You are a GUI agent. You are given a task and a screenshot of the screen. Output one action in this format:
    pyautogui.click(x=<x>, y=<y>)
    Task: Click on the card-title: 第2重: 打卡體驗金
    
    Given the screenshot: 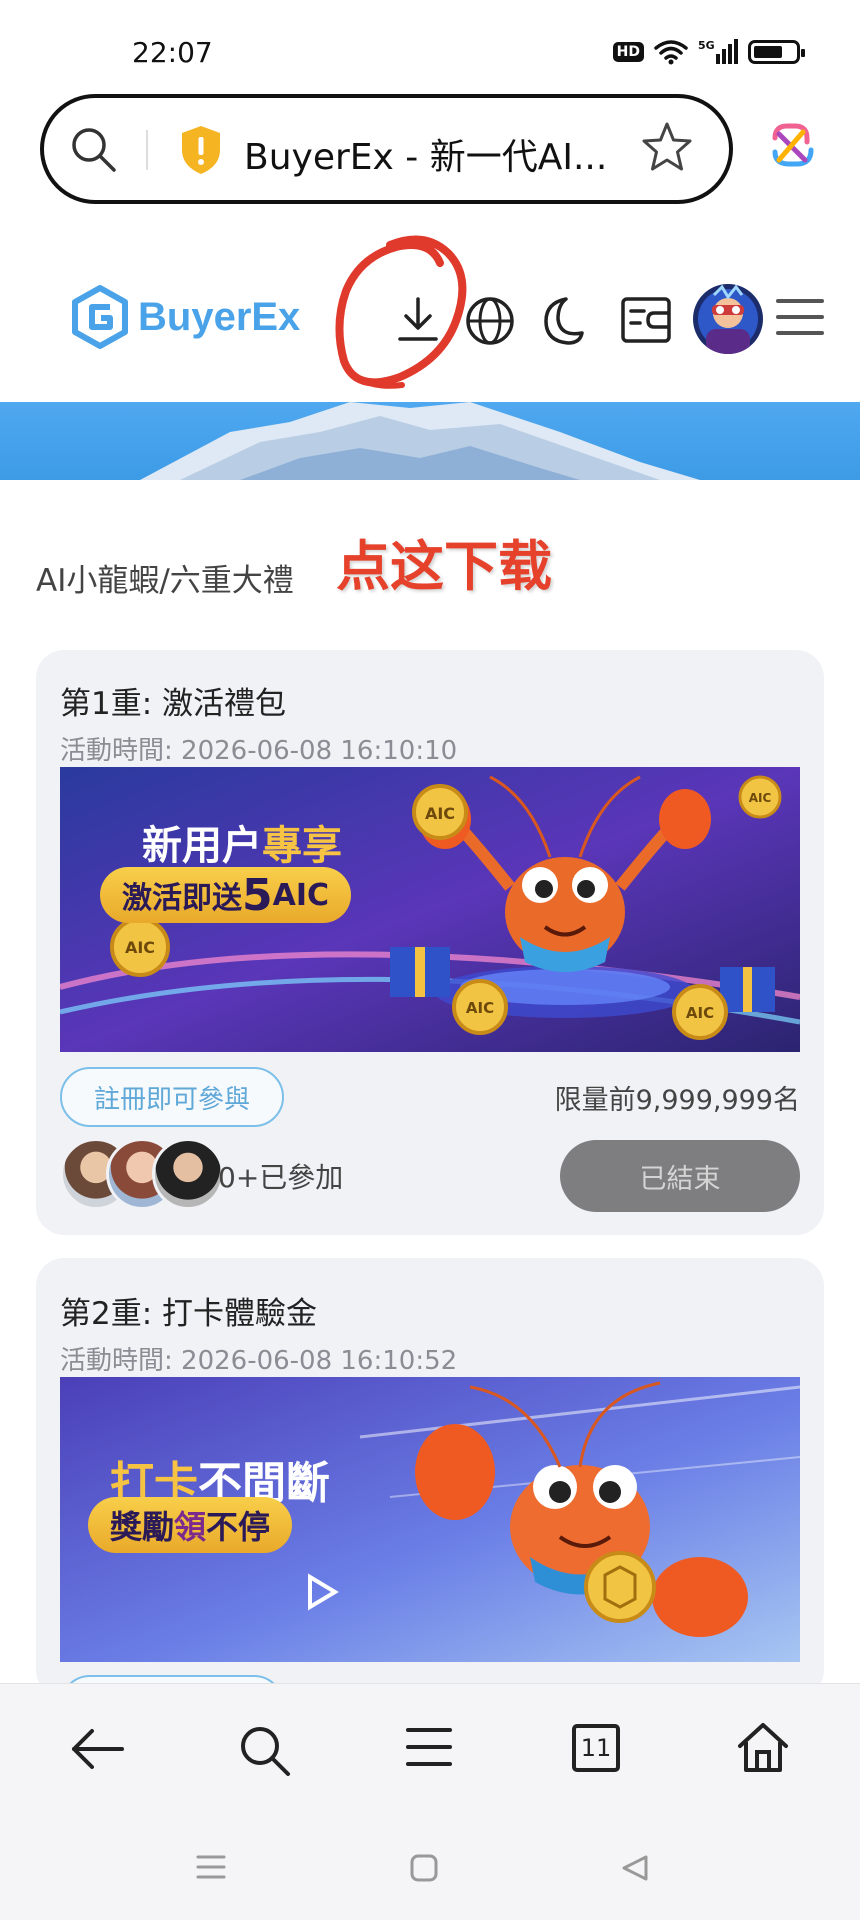 What is the action you would take?
    pyautogui.click(x=189, y=1314)
    